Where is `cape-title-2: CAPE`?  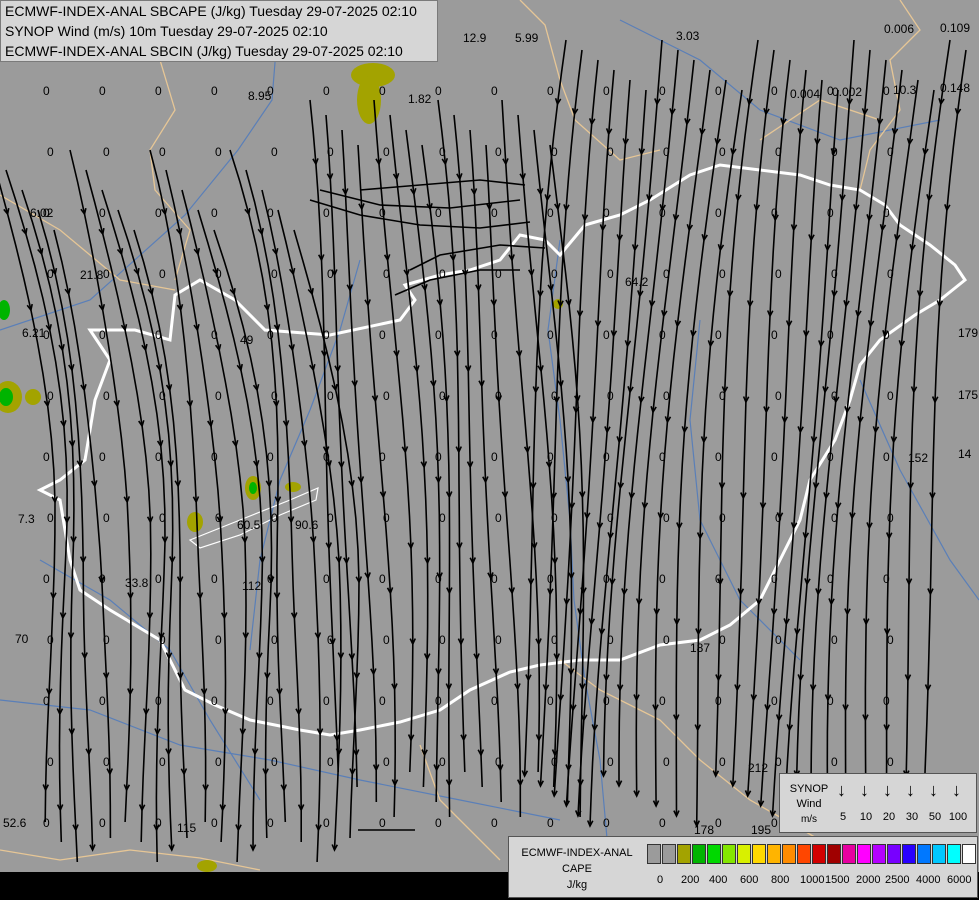
cape-title-2: CAPE is located at coordinates (577, 869).